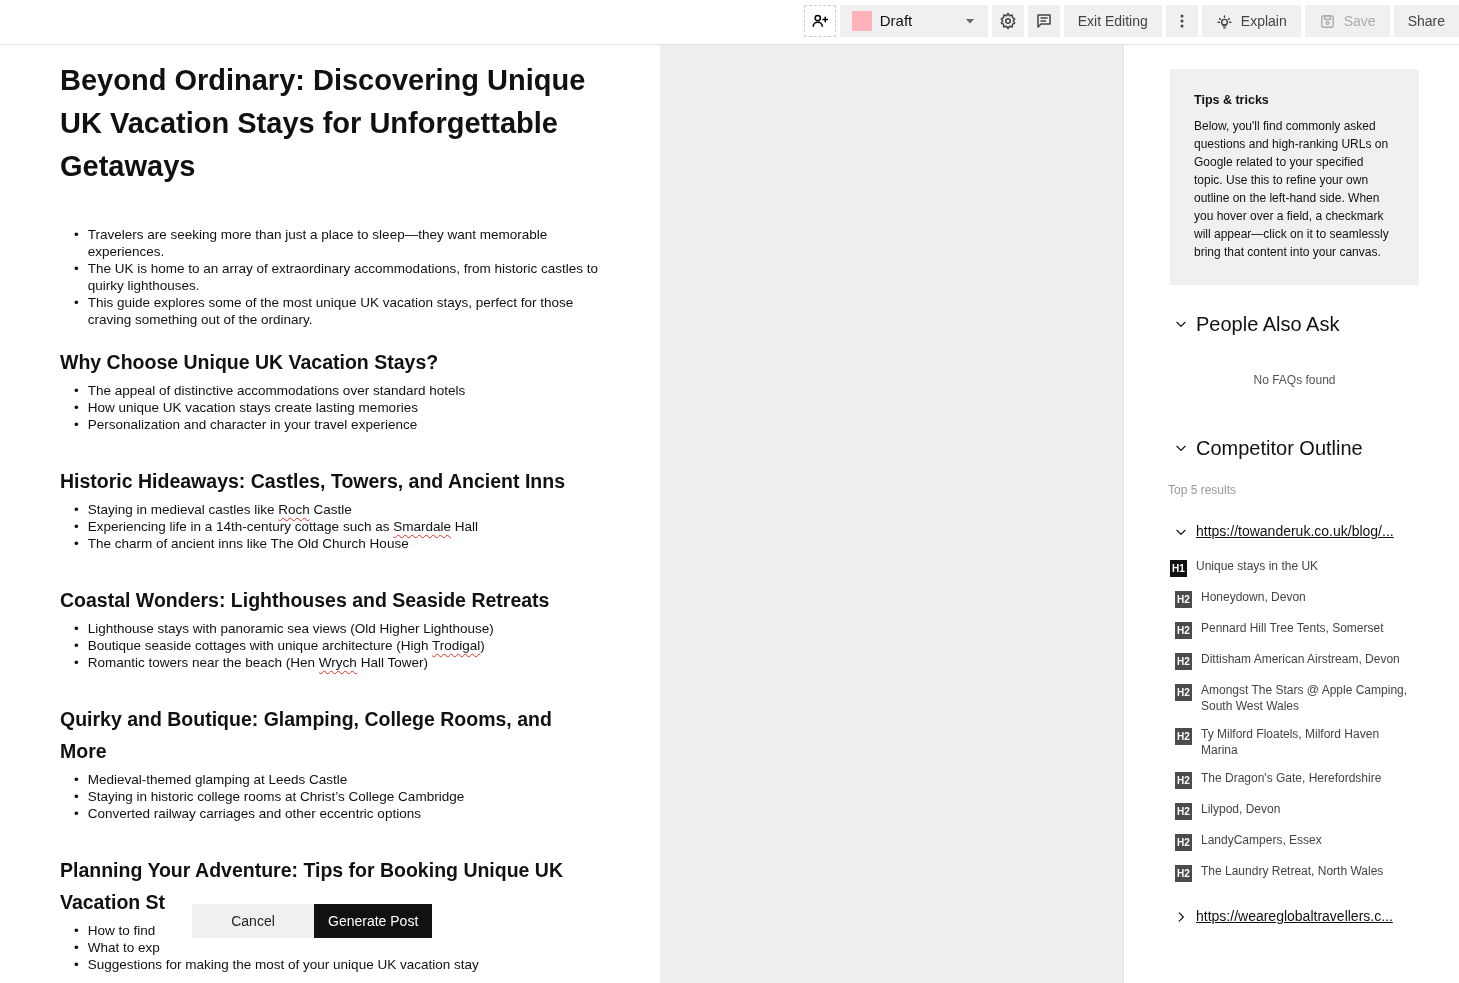 The image size is (1459, 983). What do you see at coordinates (290, 628) in the screenshot?
I see `bullet-item: Lighthouse stays with panoramic sea views (Old Higher Lighthouse)` at bounding box center [290, 628].